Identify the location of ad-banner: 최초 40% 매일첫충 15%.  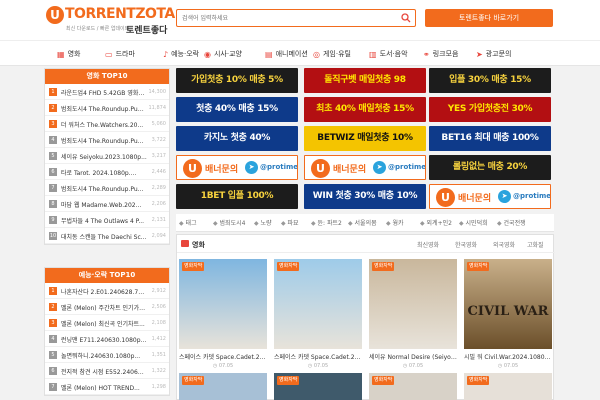
(365, 109).